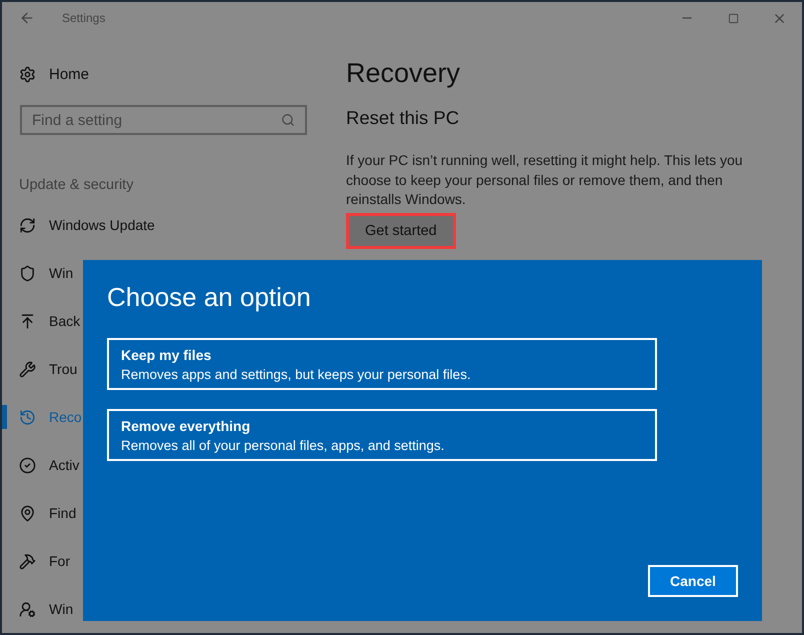 The image size is (804, 635). What do you see at coordinates (545, 180) in the screenshot?
I see `description-text: If your PC isn’t running well, resetting it might help. This lets you choose to keep your personal files or remove them, and then reinstalls Windows.` at bounding box center [545, 180].